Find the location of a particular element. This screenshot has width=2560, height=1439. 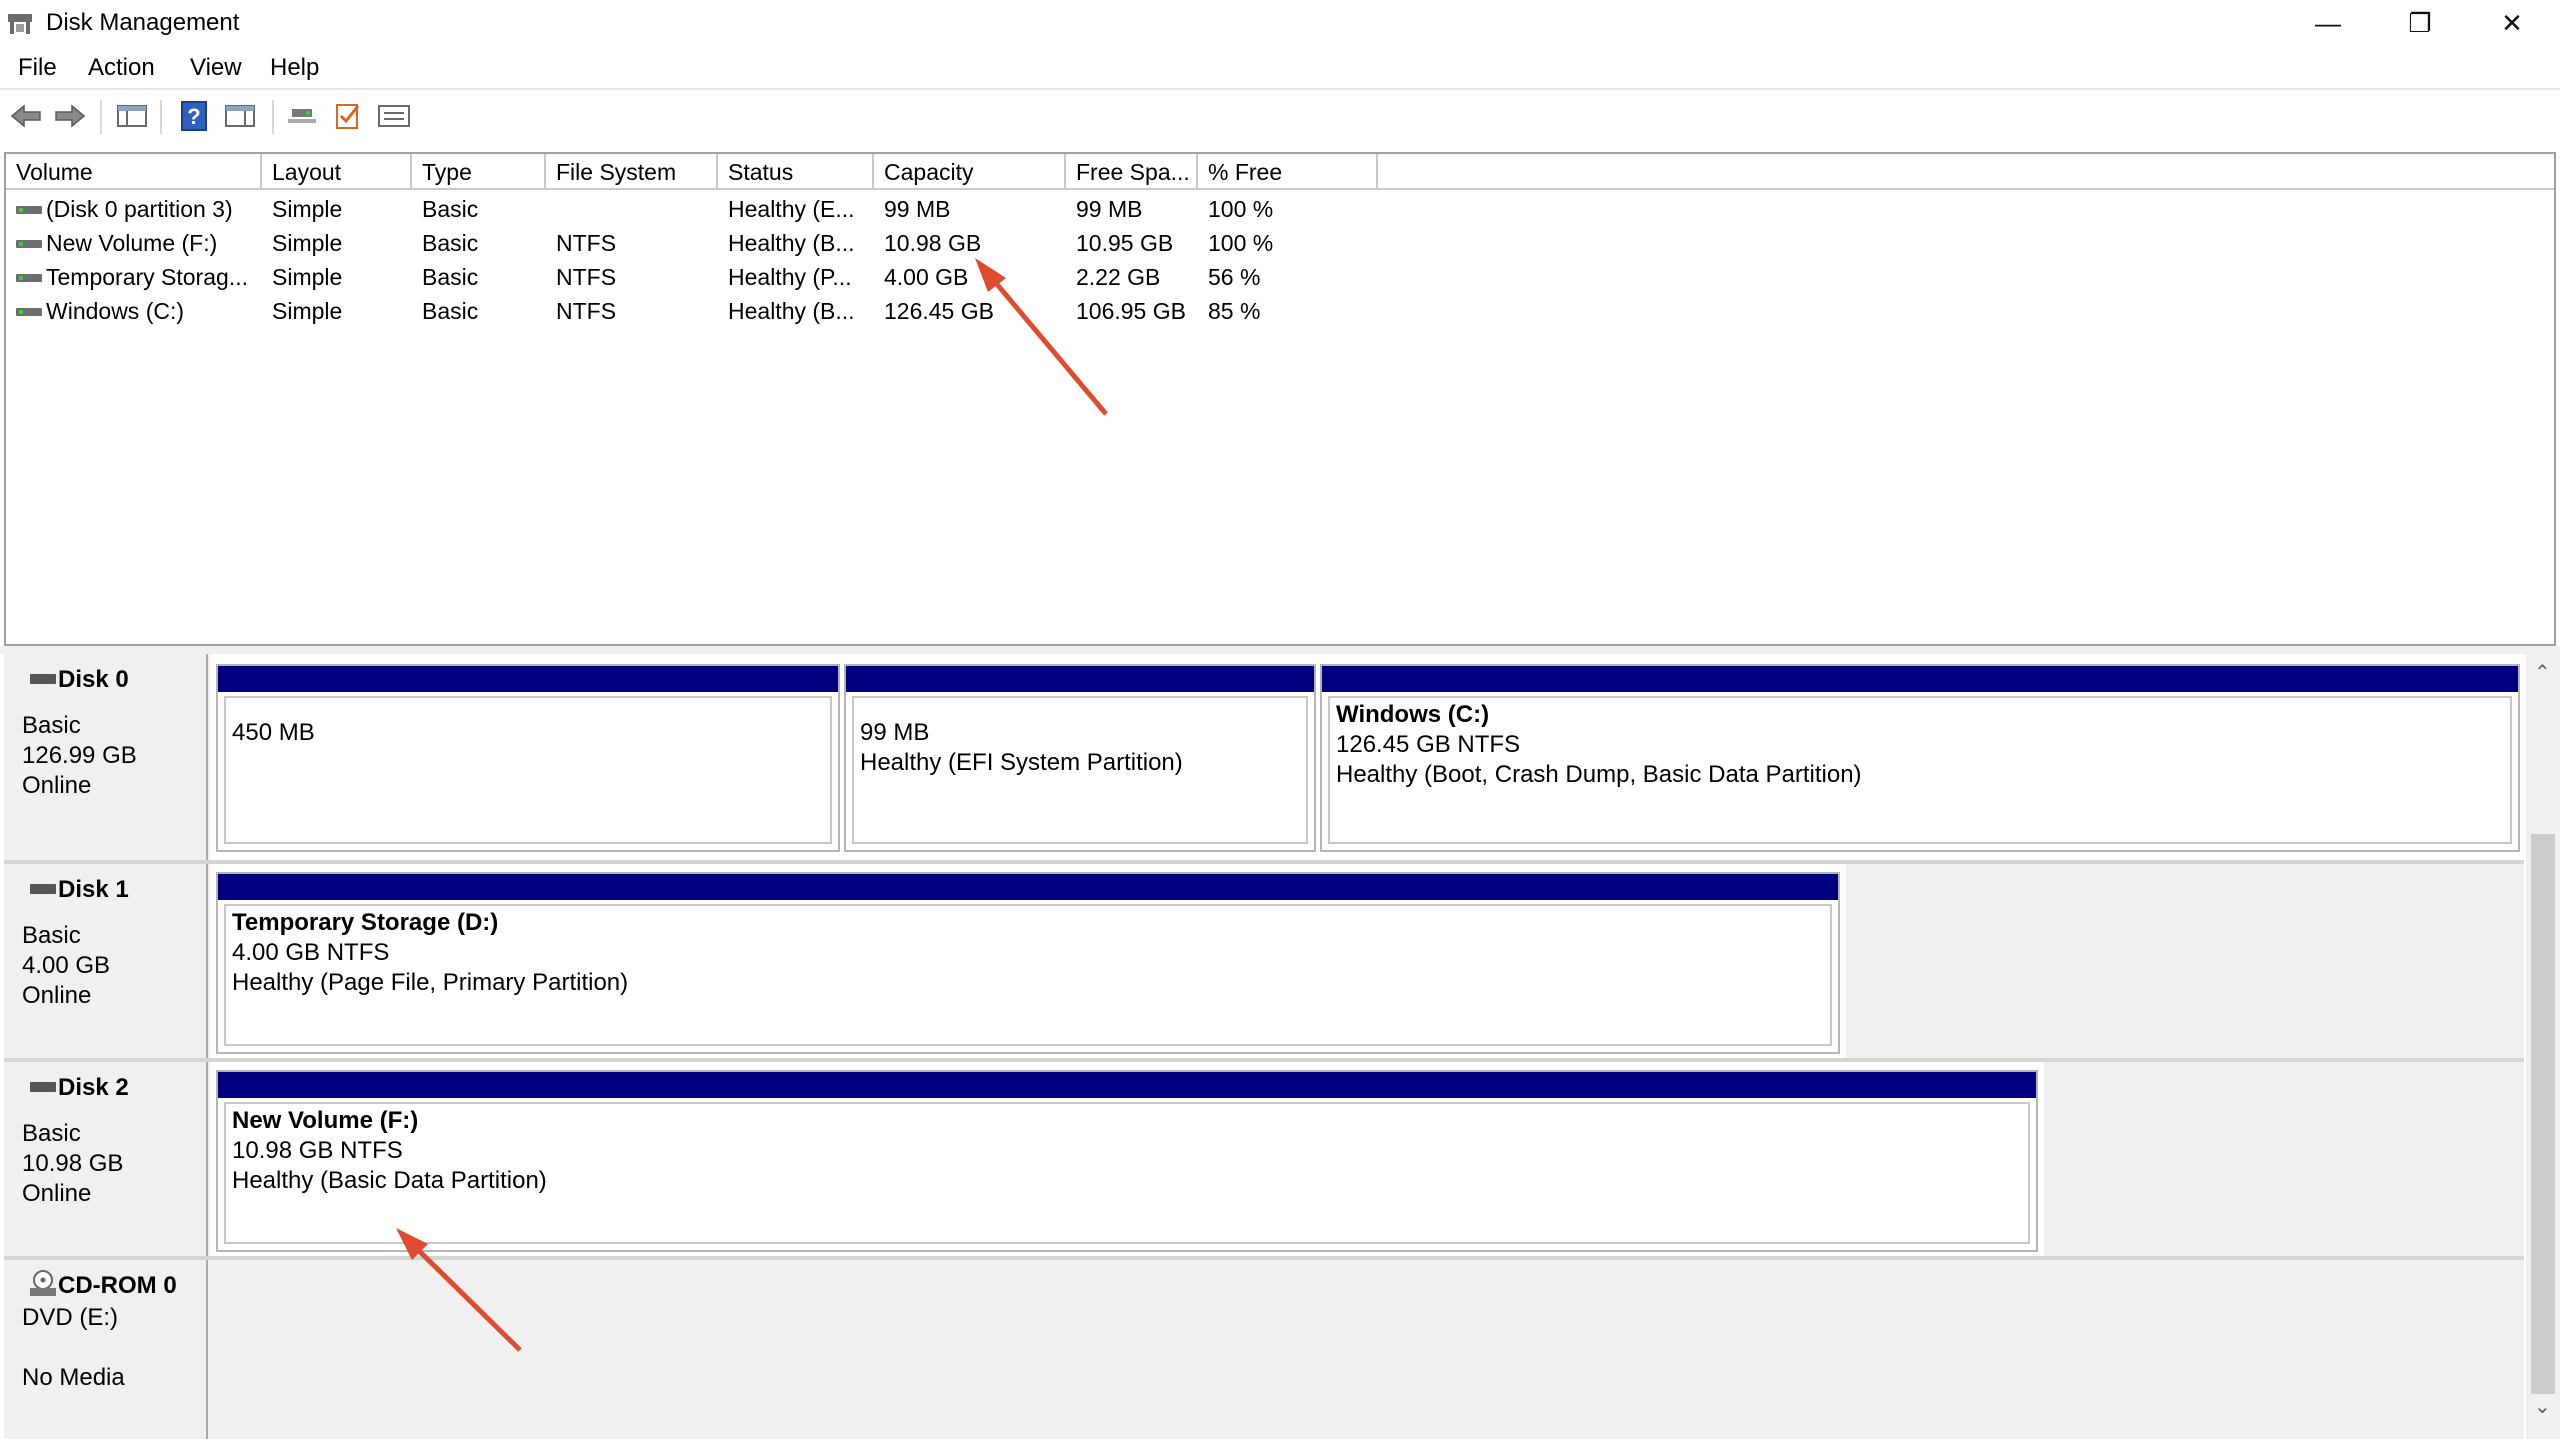

column-header-percent-free: % Free is located at coordinates (1288, 172).